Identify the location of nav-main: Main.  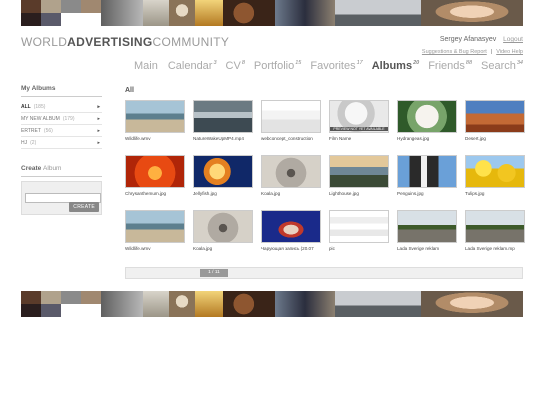
(146, 66).